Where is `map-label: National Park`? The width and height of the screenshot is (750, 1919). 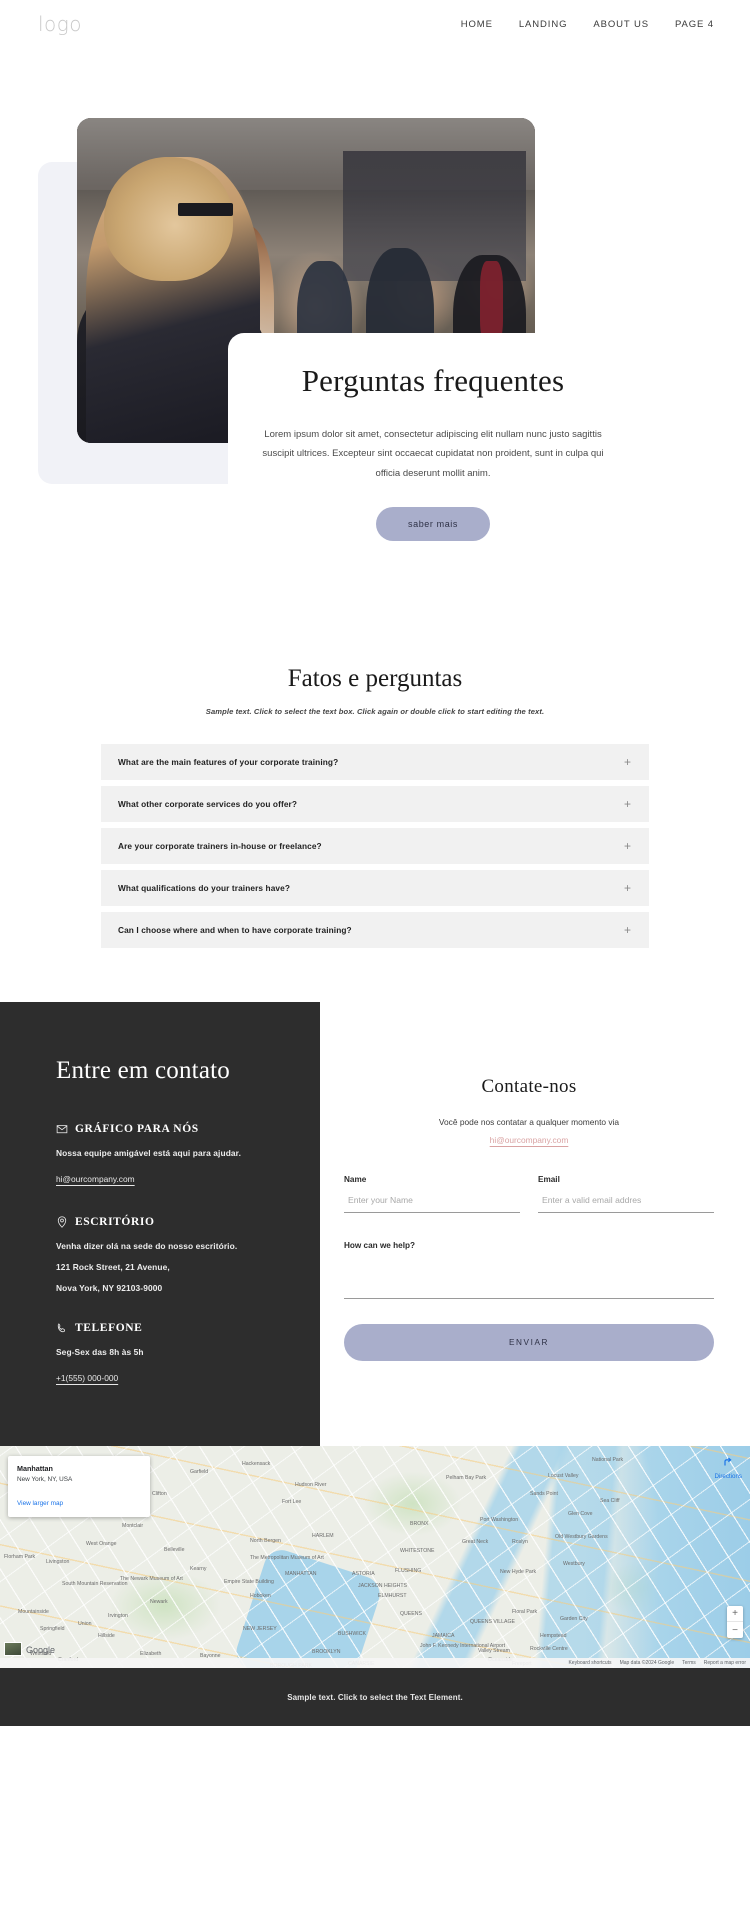
map-label: National Park is located at coordinates (608, 1460).